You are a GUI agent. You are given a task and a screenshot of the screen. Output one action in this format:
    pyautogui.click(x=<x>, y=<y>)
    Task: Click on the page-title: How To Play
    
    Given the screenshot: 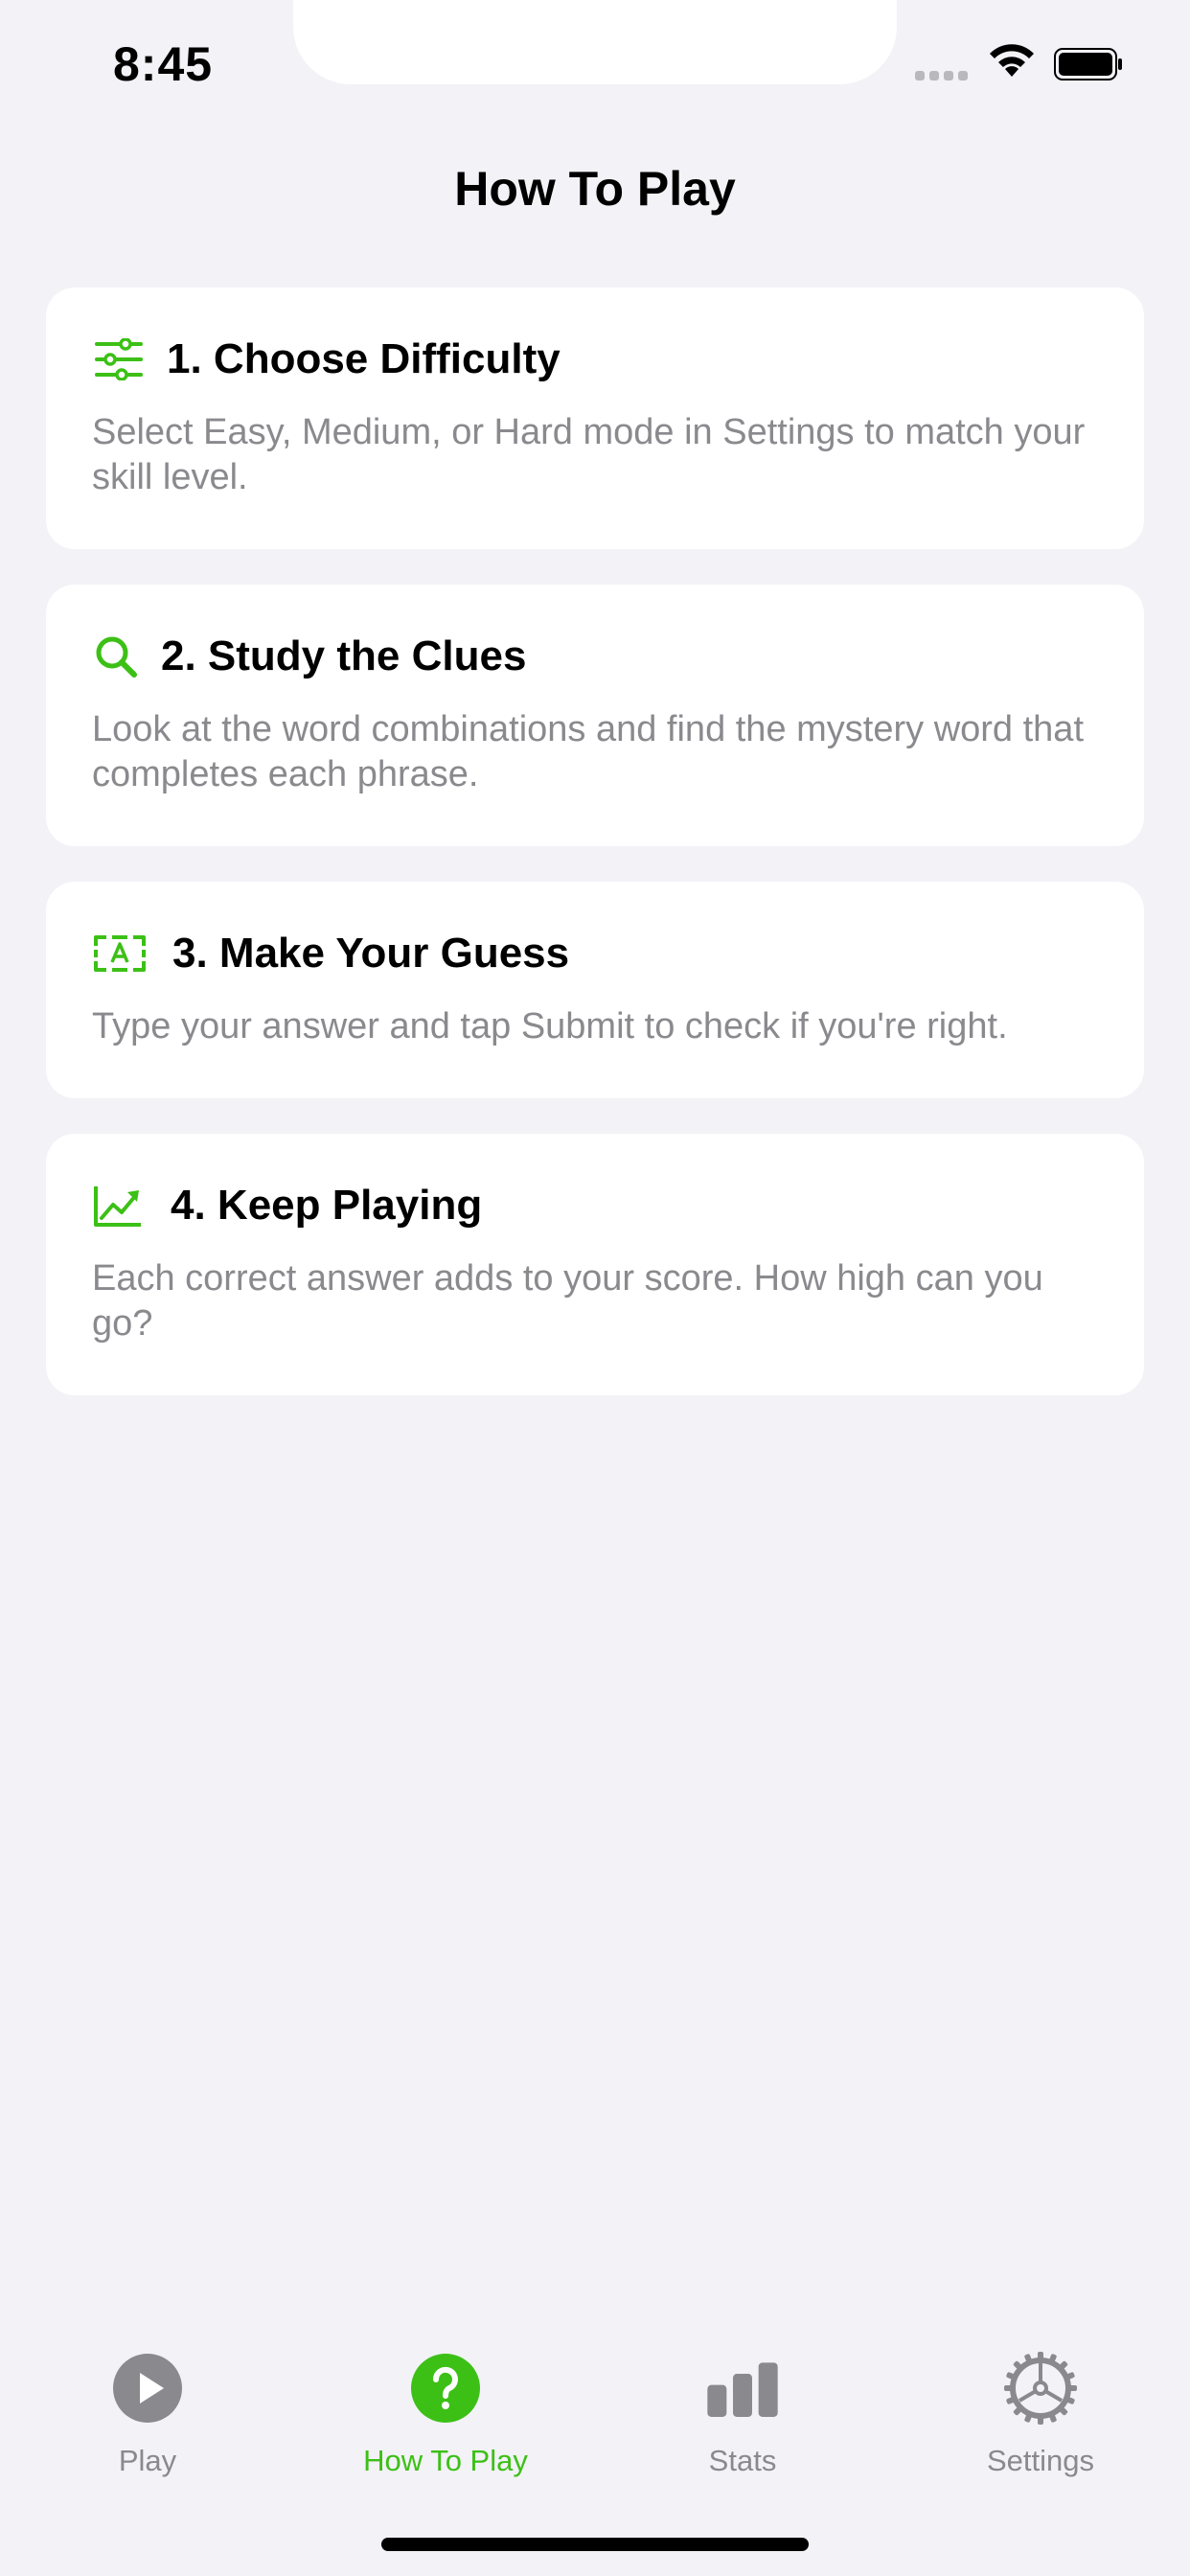 What is the action you would take?
    pyautogui.click(x=595, y=189)
    